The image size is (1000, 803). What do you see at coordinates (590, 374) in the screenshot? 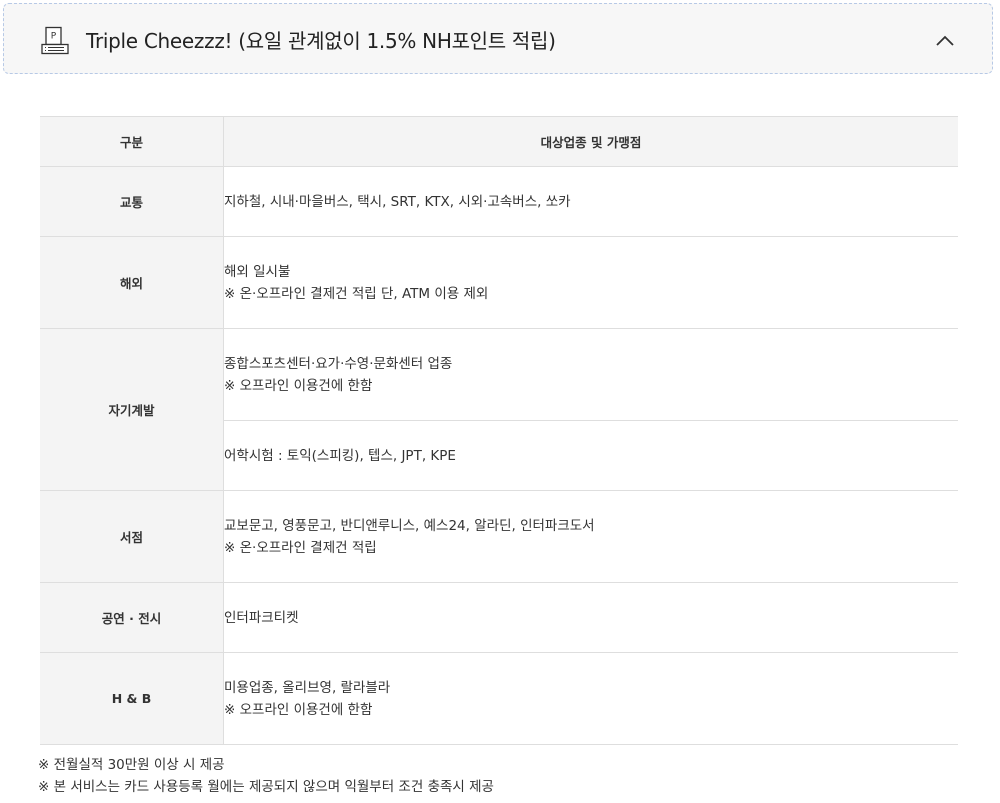
I see `row-merchants: 종합스포츠센터·요가·수영·문화센터 업종 ※ 오프라인 이용건에 한함` at bounding box center [590, 374].